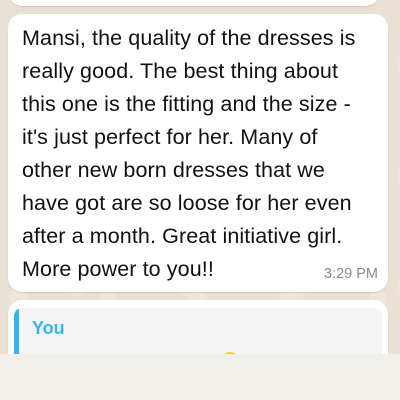 The height and width of the screenshot is (400, 400). Describe the element at coordinates (194, 3) in the screenshot. I see `previous-message-bubble` at that location.